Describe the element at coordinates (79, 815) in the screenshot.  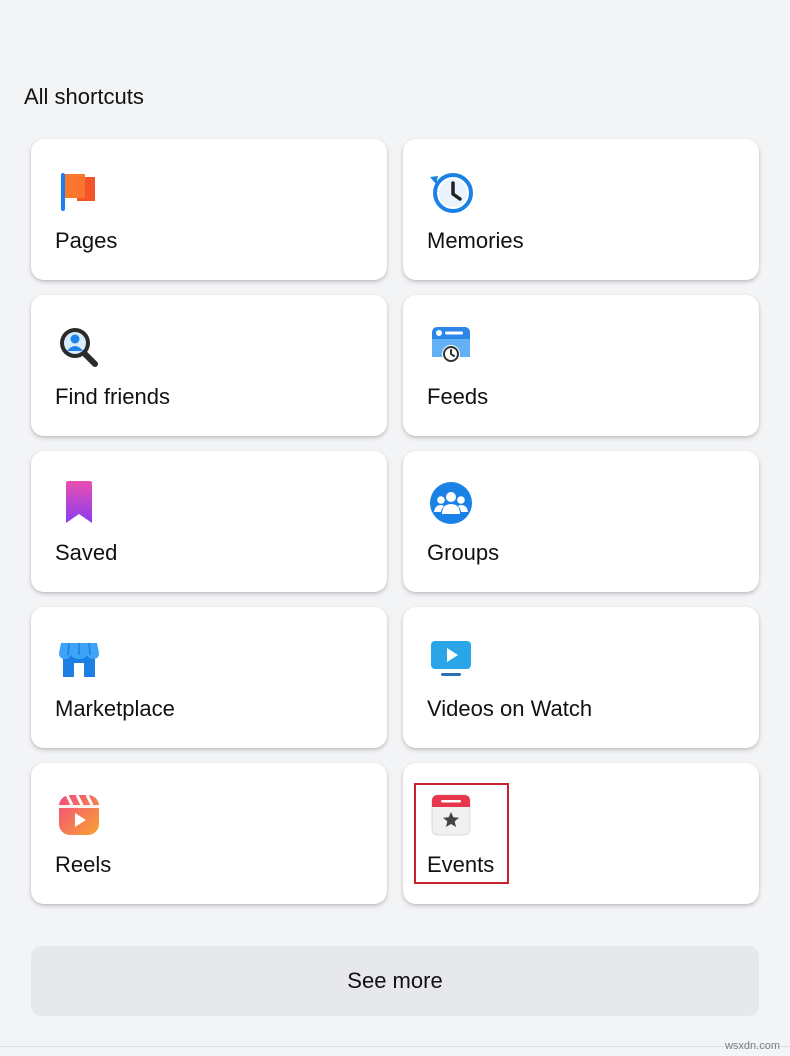
I see `reels-icon` at that location.